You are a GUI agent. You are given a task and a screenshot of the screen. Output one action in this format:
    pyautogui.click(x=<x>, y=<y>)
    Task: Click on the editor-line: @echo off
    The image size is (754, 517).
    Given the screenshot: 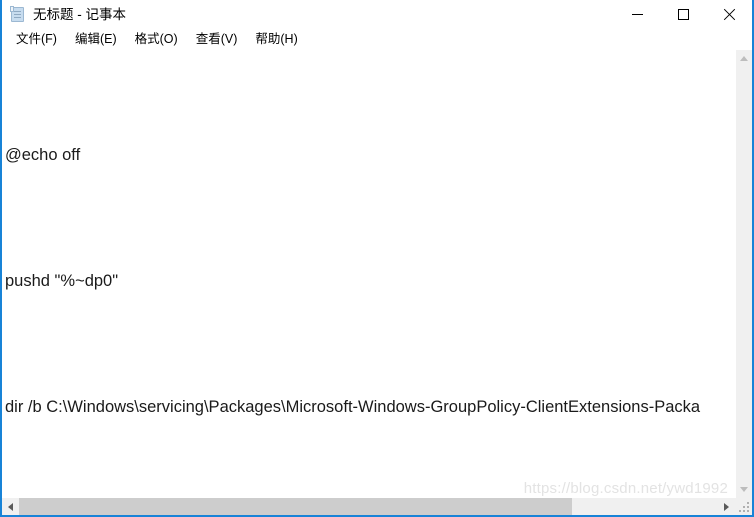 What is the action you would take?
    pyautogui.click(x=43, y=155)
    